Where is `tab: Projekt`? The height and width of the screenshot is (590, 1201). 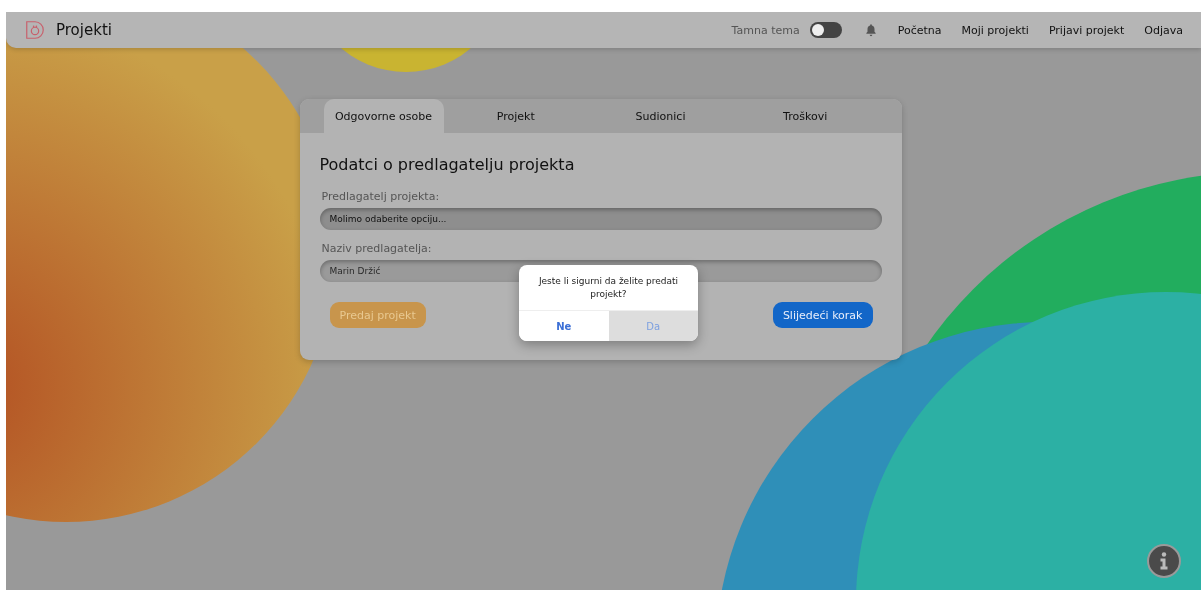 tab: Projekt is located at coordinates (516, 116).